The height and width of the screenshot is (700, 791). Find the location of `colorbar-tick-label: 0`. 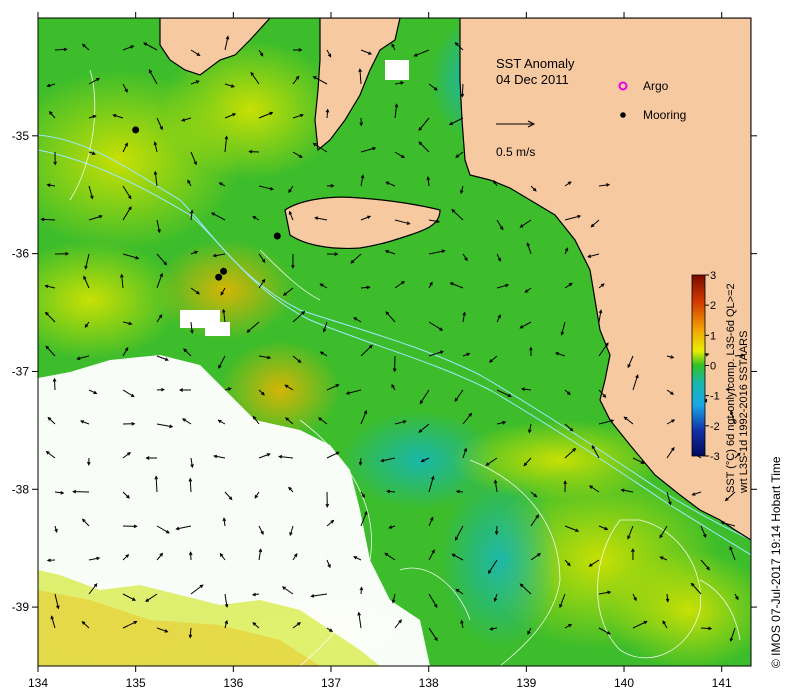

colorbar-tick-label: 0 is located at coordinates (713, 367).